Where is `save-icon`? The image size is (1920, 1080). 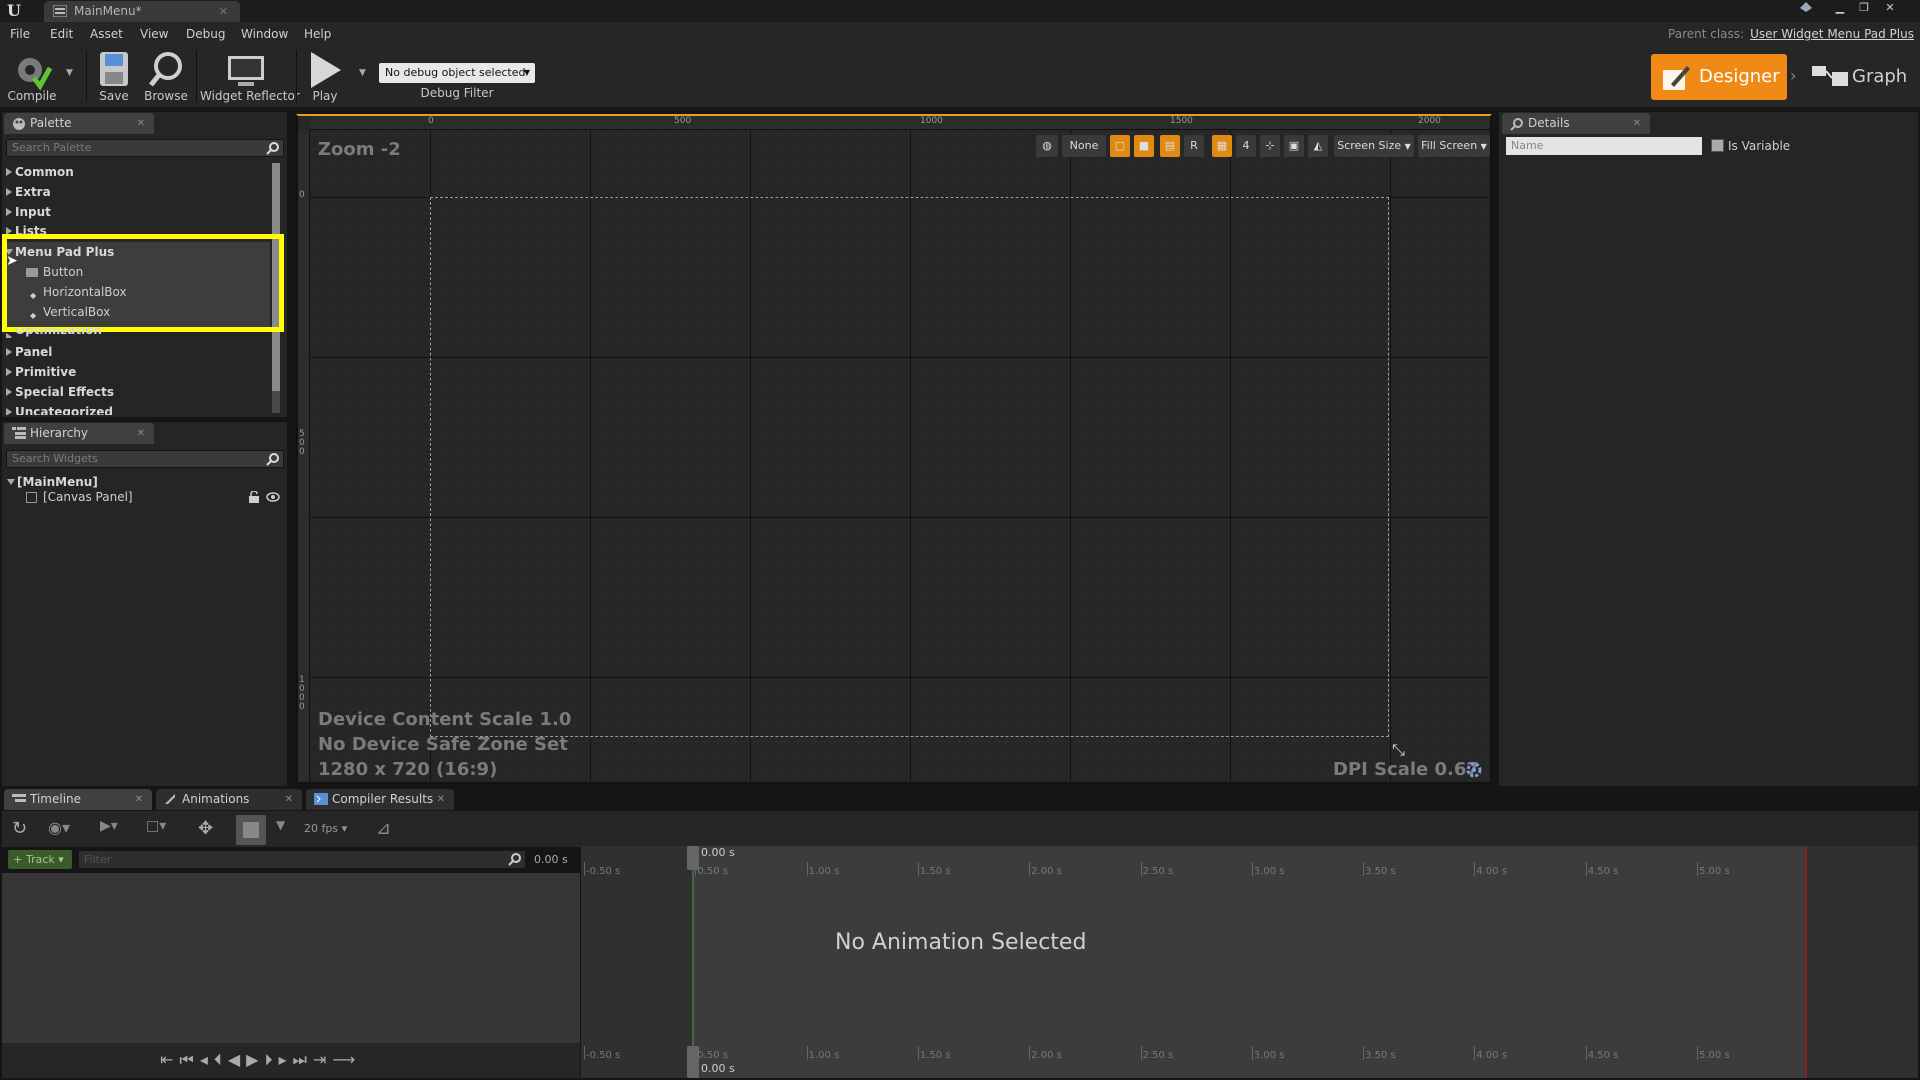
save-icon is located at coordinates (114, 69).